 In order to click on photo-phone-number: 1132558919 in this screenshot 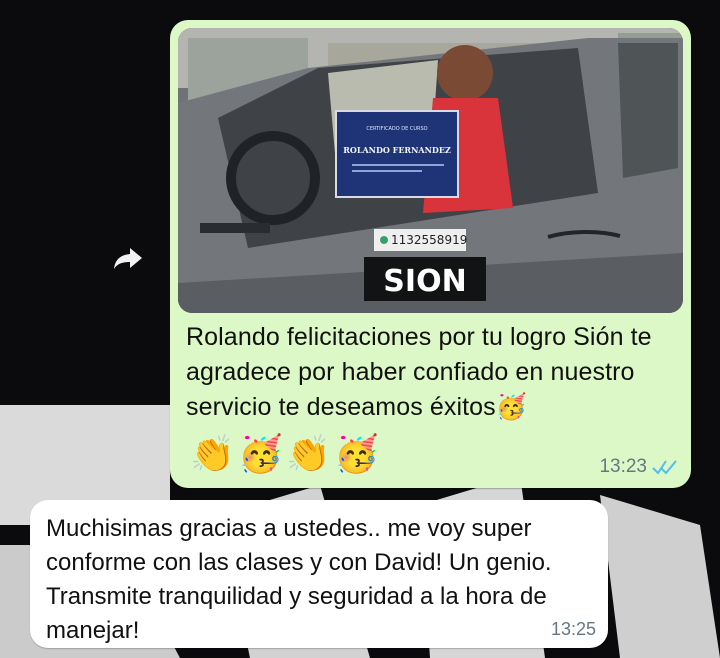, I will do `click(429, 240)`.